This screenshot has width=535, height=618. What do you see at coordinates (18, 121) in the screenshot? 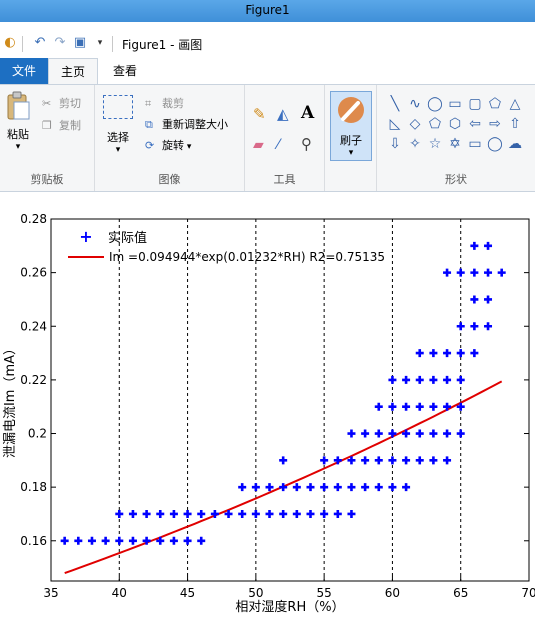
I see `paste-button: 粘贴 ▾` at bounding box center [18, 121].